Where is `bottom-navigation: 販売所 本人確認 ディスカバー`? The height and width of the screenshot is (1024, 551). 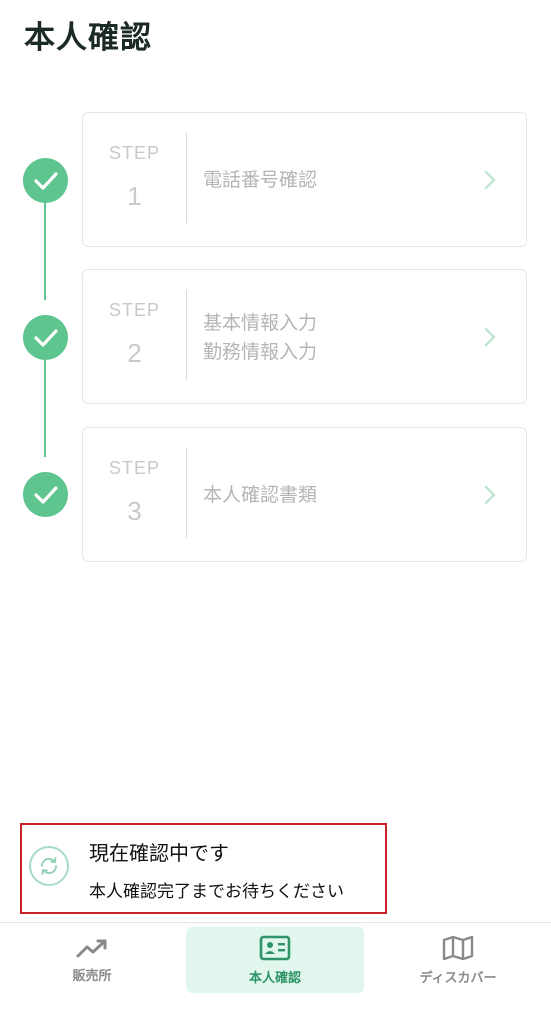 bottom-navigation: 販売所 本人確認 ディスカバー is located at coordinates (275, 973).